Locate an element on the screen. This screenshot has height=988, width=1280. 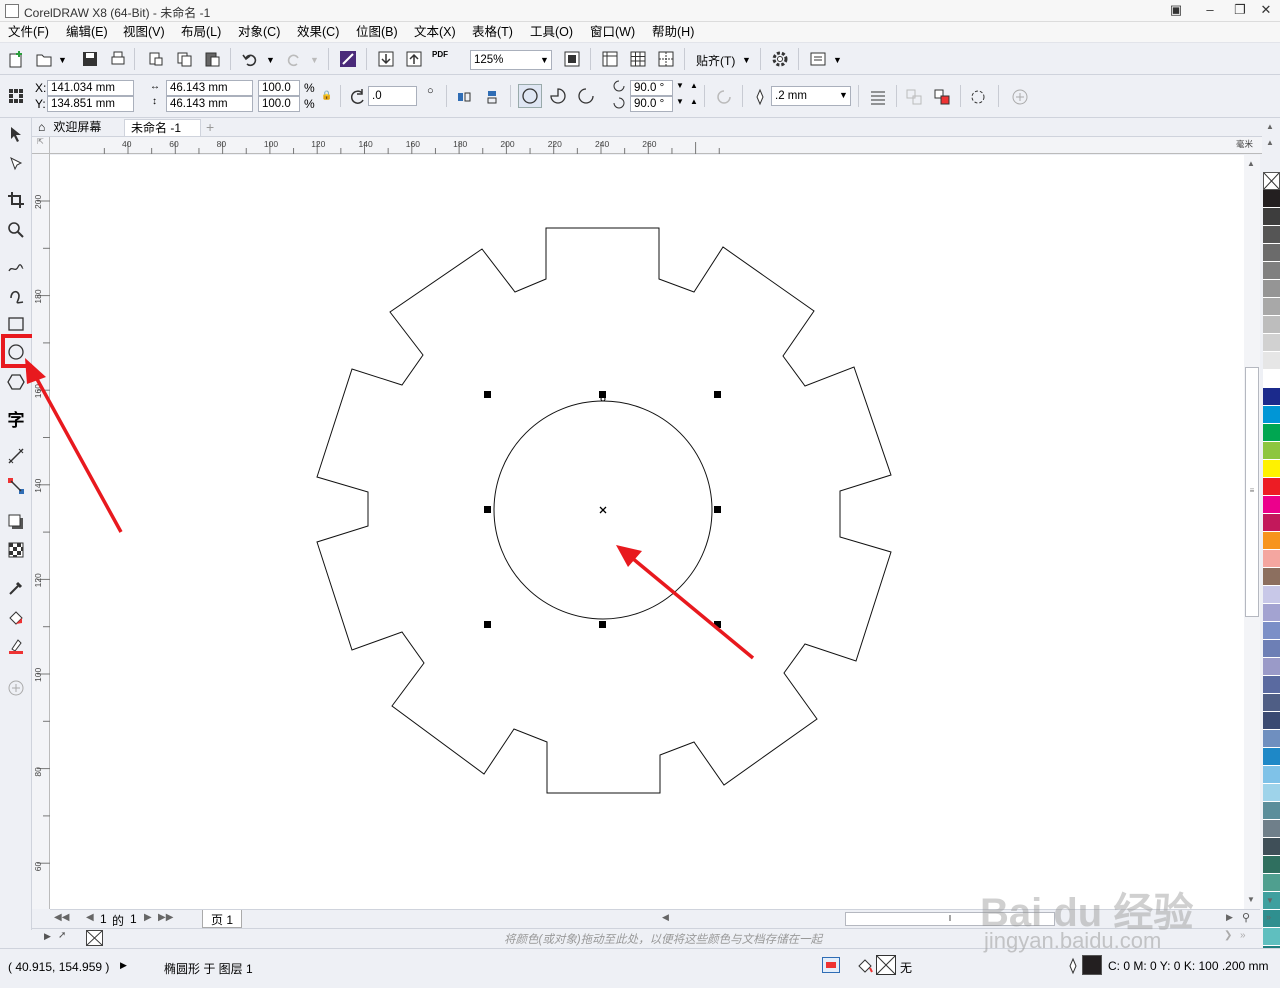
redo-icon is located at coordinates (294, 59).